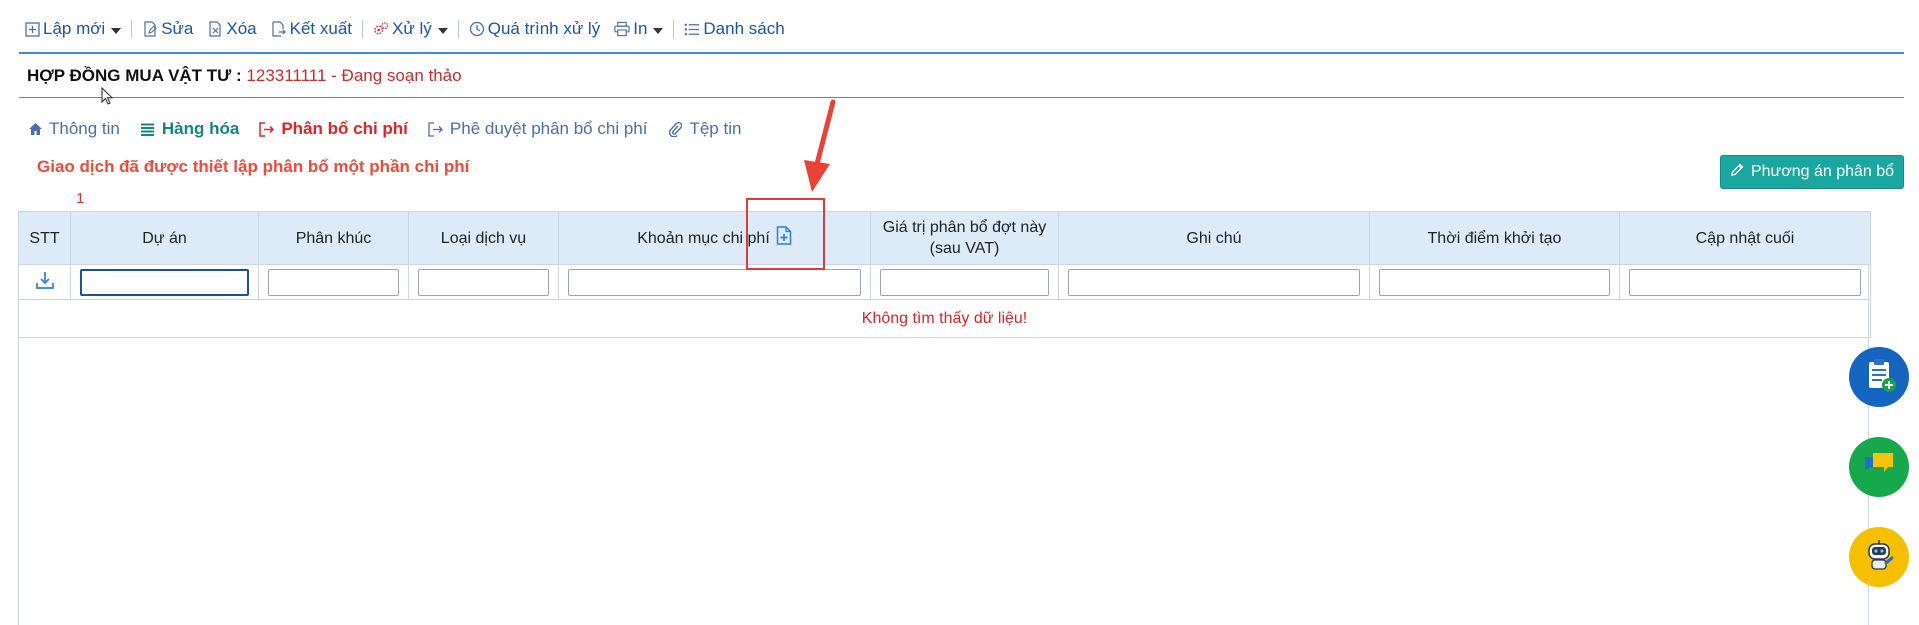  I want to click on document-code-status: 123311111 - Đang soạn thảo, so click(354, 75).